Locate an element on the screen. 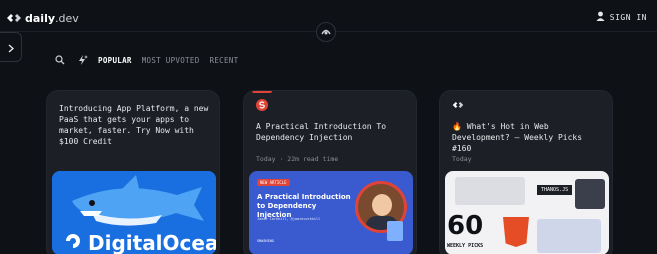 Image resolution: width=657 pixels, height=254 pixels. sign-in-label: SIGN IN is located at coordinates (628, 17).